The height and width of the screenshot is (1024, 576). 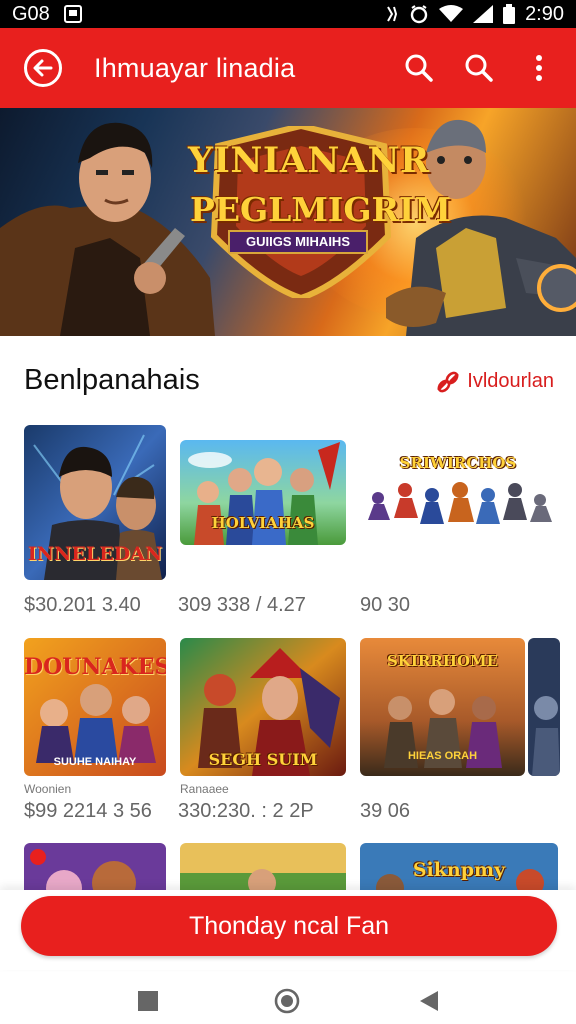 I want to click on game-tile-title: DOUNAKES, so click(x=95, y=667).